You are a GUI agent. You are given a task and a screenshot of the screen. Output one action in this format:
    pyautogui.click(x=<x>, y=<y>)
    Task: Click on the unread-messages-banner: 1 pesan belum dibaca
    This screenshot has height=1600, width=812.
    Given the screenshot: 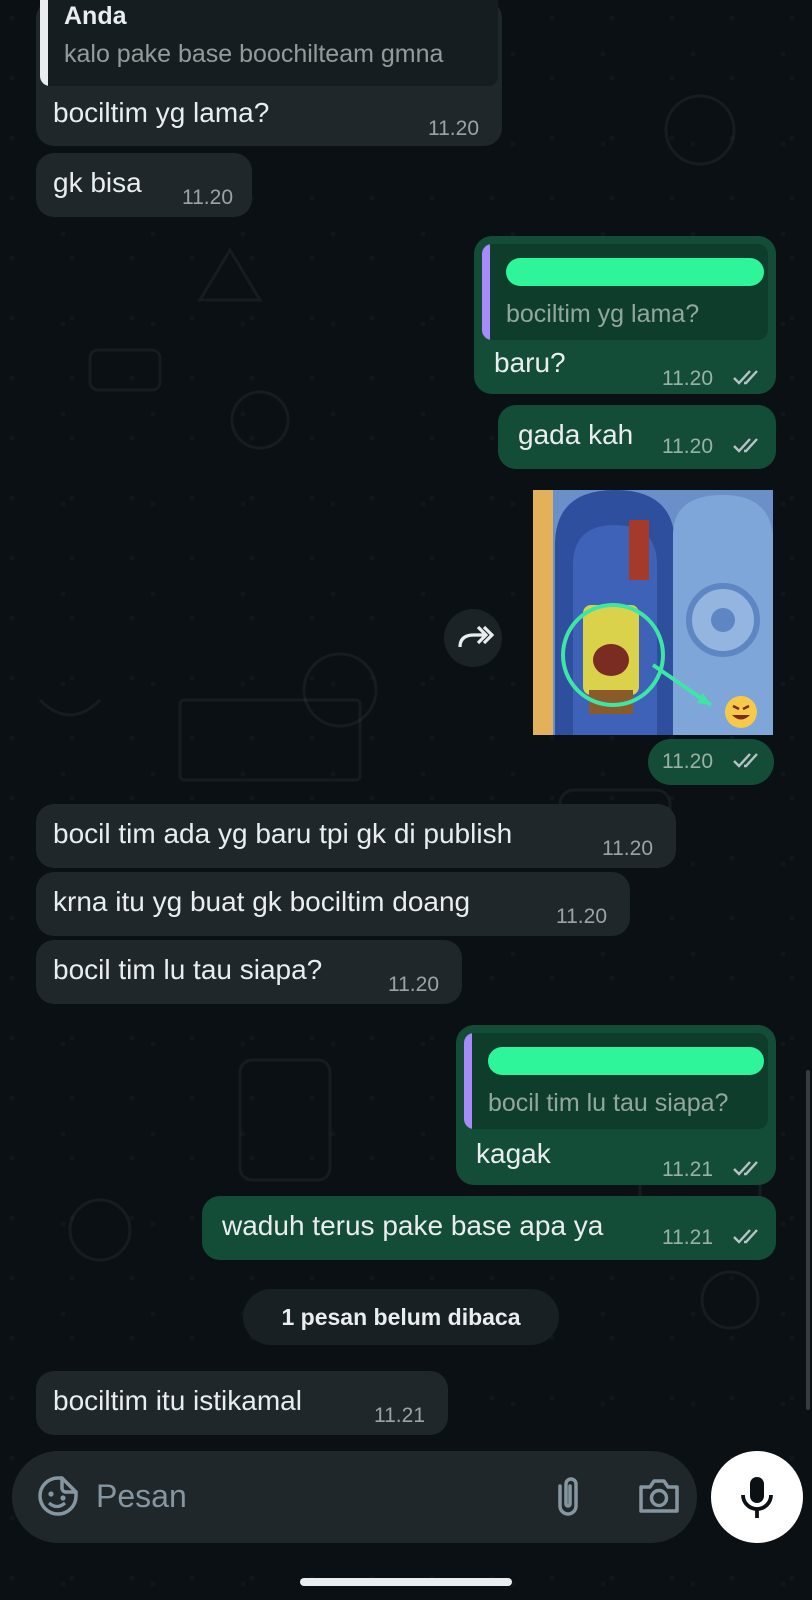 What is the action you would take?
    pyautogui.click(x=401, y=1317)
    